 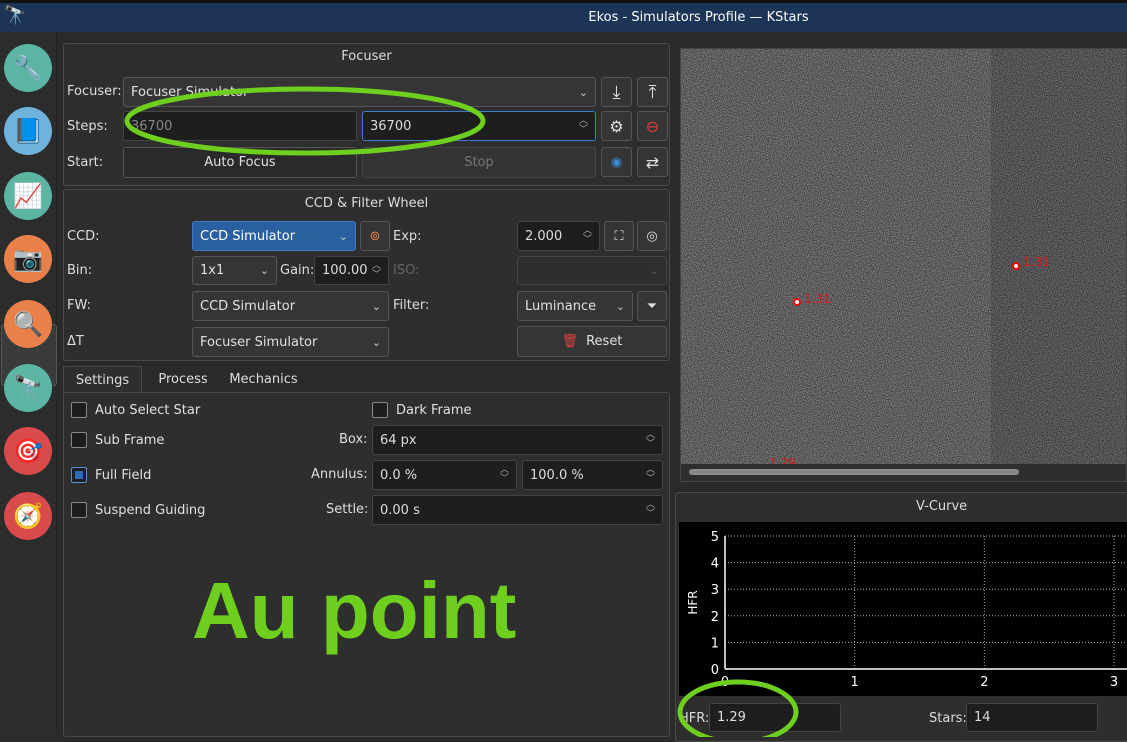 I want to click on goto-steps-button: ⚙, so click(x=616, y=126).